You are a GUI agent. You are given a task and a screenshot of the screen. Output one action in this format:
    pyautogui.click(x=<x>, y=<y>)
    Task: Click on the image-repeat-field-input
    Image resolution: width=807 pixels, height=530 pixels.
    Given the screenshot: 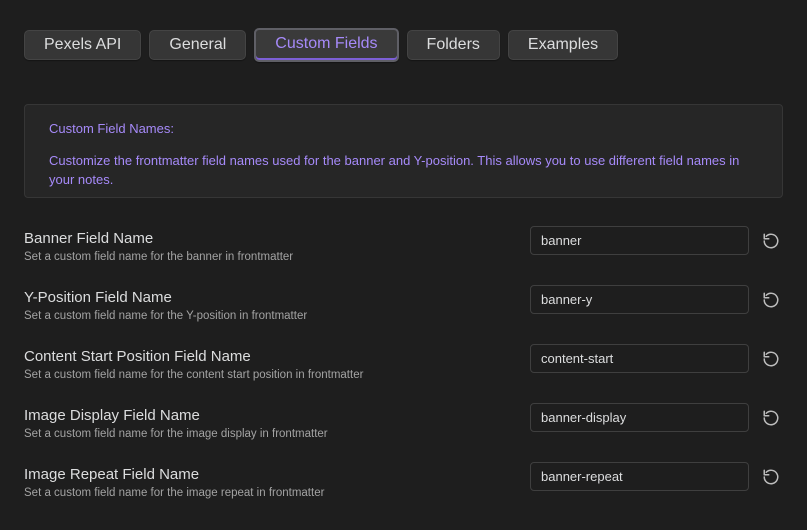 What is the action you would take?
    pyautogui.click(x=639, y=476)
    